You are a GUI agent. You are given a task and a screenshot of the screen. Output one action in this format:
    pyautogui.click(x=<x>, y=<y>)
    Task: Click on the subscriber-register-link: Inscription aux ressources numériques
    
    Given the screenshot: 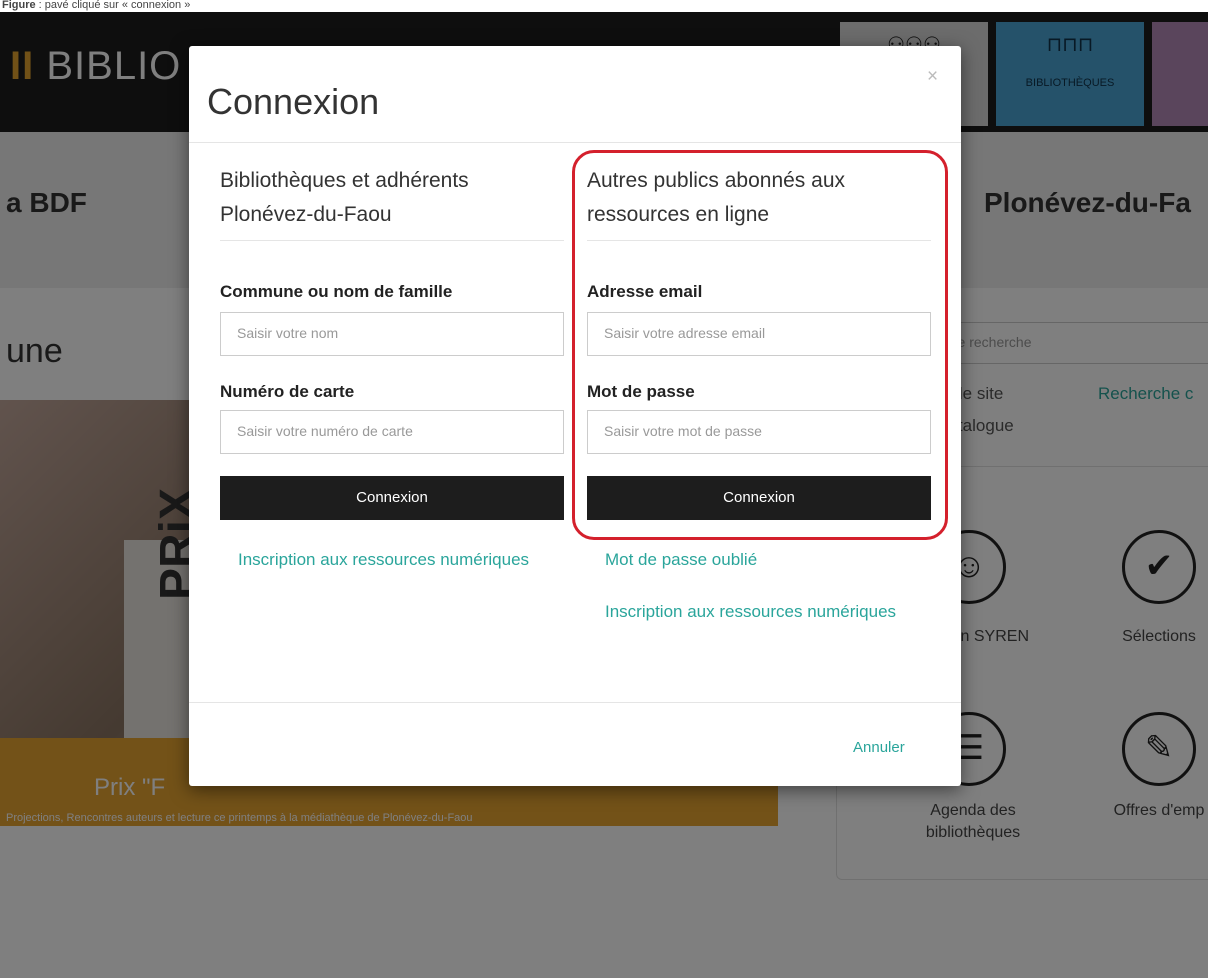 What is the action you would take?
    pyautogui.click(x=755, y=612)
    